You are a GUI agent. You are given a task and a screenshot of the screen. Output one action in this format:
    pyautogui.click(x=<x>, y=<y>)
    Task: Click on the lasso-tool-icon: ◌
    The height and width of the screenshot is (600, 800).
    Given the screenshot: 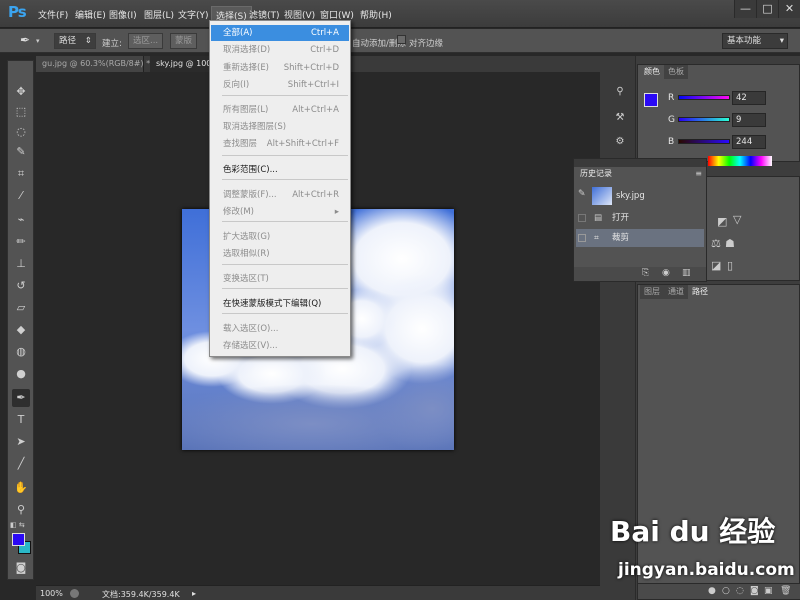 What is the action you would take?
    pyautogui.click(x=21, y=132)
    